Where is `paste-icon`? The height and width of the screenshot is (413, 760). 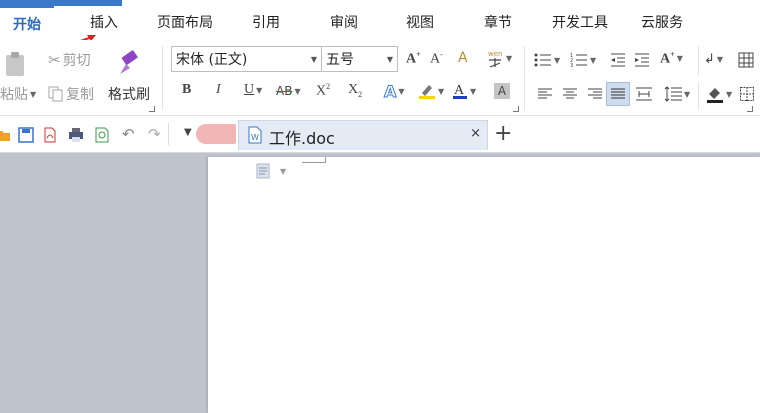
paste-icon is located at coordinates (16, 64).